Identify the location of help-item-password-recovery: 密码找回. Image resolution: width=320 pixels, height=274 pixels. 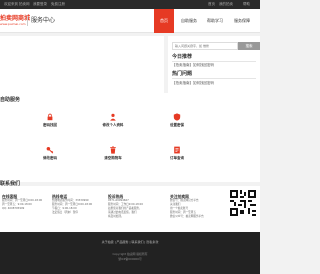
(50, 127).